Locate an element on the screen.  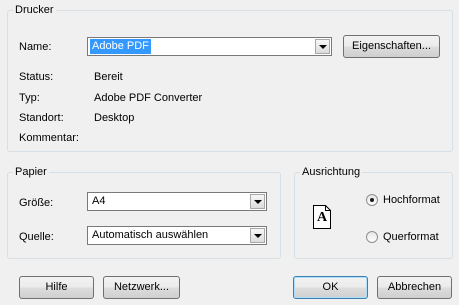
portrait-radio is located at coordinates (372, 200).